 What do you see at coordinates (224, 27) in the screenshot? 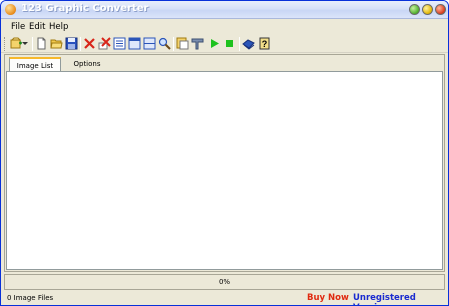
I see `menu-bar: File Edit Help` at bounding box center [224, 27].